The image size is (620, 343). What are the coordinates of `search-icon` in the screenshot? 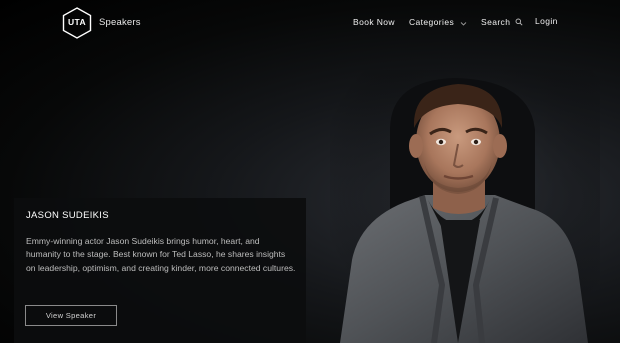 It's located at (519, 22).